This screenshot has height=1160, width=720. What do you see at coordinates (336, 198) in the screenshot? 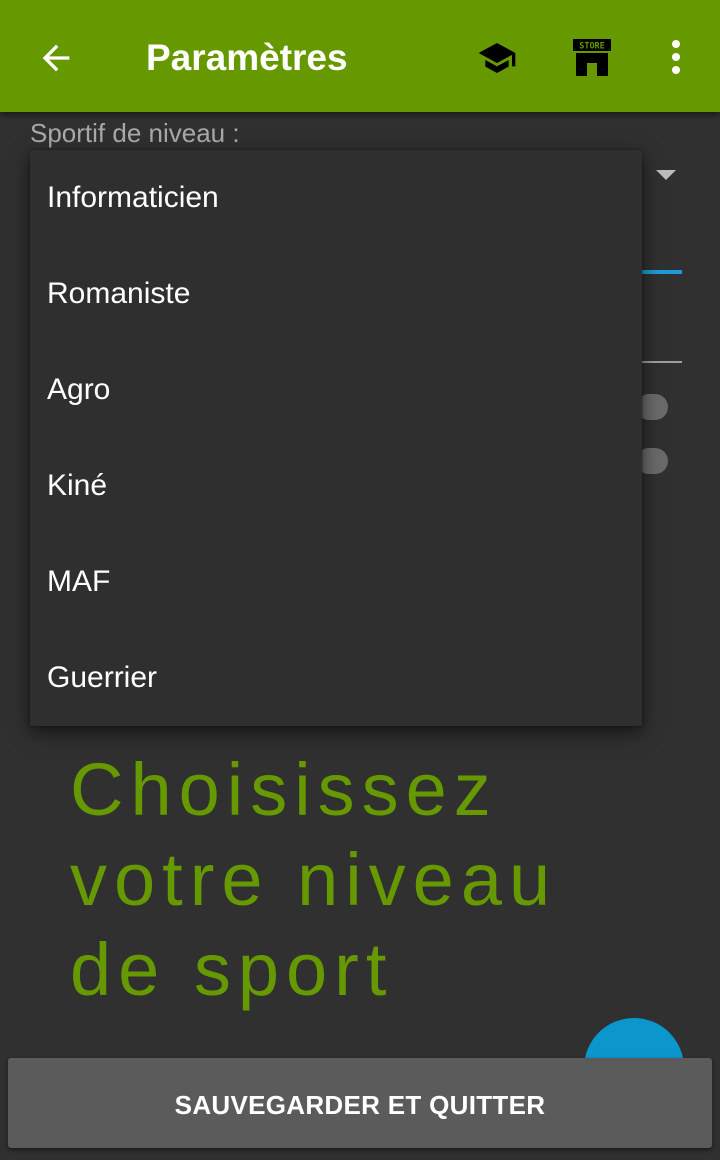
I see `dropdown-option-informaticien: Informaticien` at bounding box center [336, 198].